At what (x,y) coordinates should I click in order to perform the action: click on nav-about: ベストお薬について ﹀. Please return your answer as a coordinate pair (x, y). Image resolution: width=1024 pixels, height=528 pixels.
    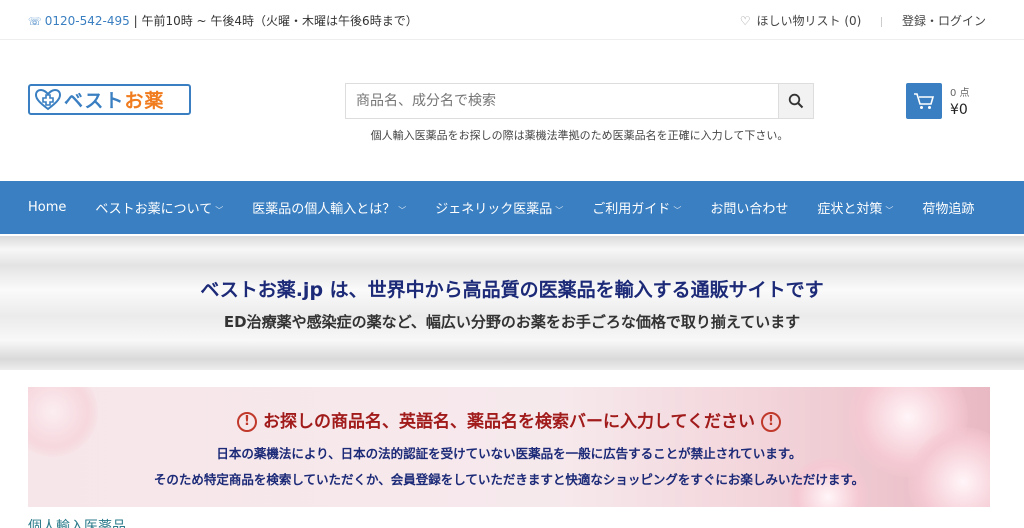
    Looking at the image, I should click on (159, 207).